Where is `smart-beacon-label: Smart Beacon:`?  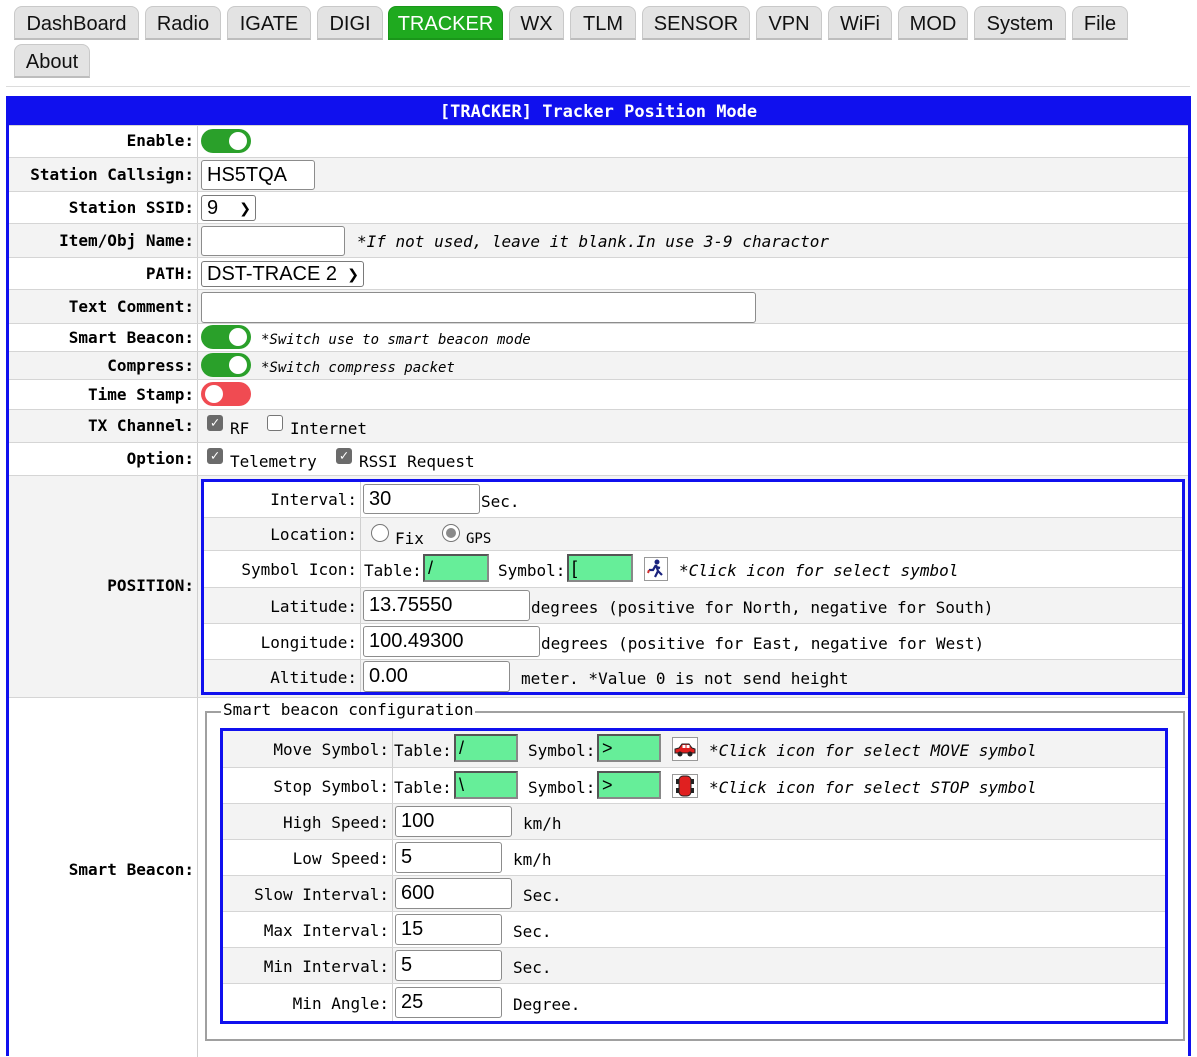 smart-beacon-label: Smart Beacon: is located at coordinates (131, 337).